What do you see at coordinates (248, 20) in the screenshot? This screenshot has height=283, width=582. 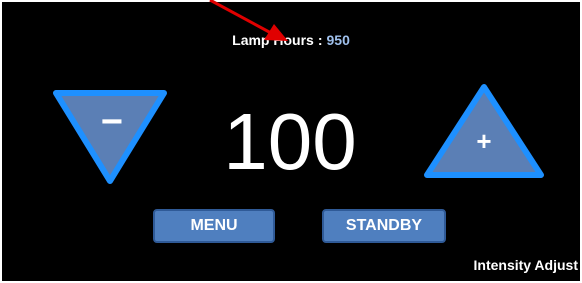 I see `red-arrow-icon` at bounding box center [248, 20].